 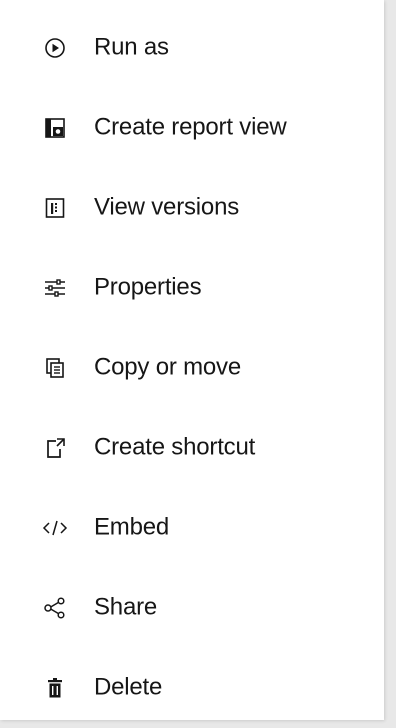 What do you see at coordinates (55, 528) in the screenshot?
I see `embed-code-icon` at bounding box center [55, 528].